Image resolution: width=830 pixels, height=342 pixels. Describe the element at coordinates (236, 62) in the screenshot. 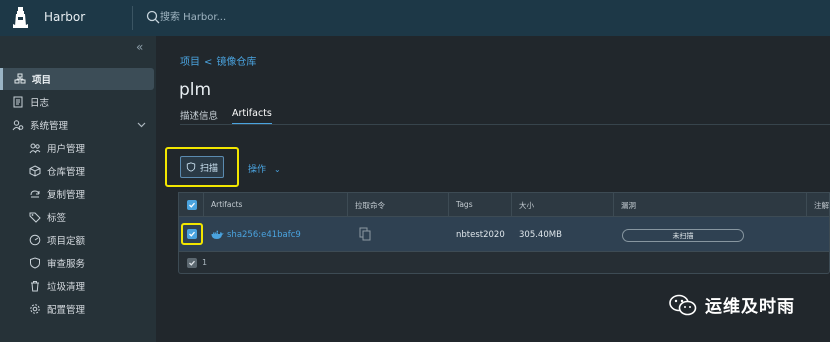

I see `breadcrumb-repositories-link: 镜像仓库` at that location.